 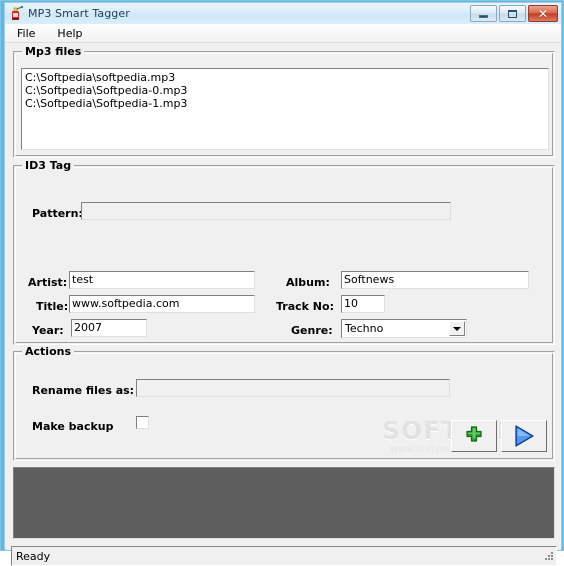 I want to click on title-input: www.softpedia.com, so click(x=162, y=304).